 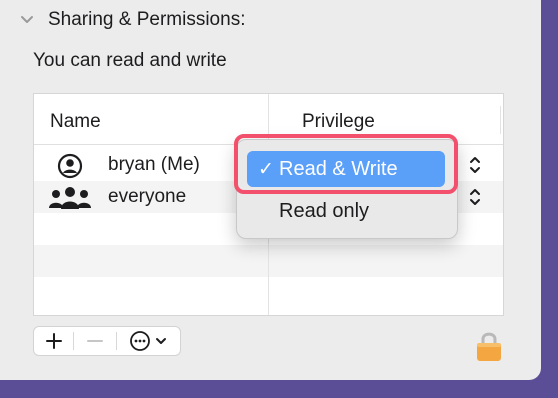 I want to click on minus-icon, so click(x=95, y=341).